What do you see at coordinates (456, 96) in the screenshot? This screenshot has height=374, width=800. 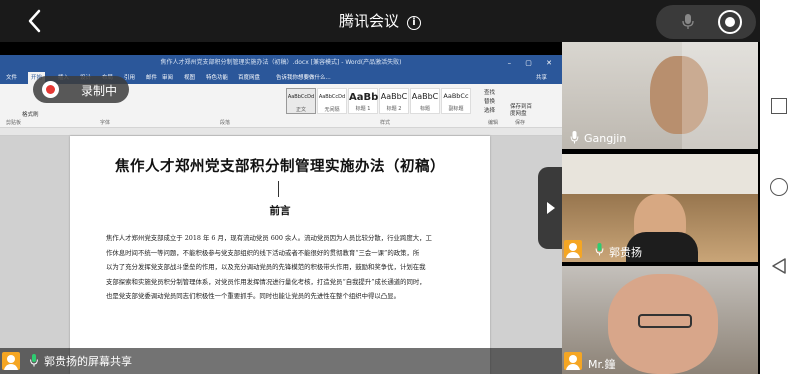 I see `style-preview: AaBbCc` at bounding box center [456, 96].